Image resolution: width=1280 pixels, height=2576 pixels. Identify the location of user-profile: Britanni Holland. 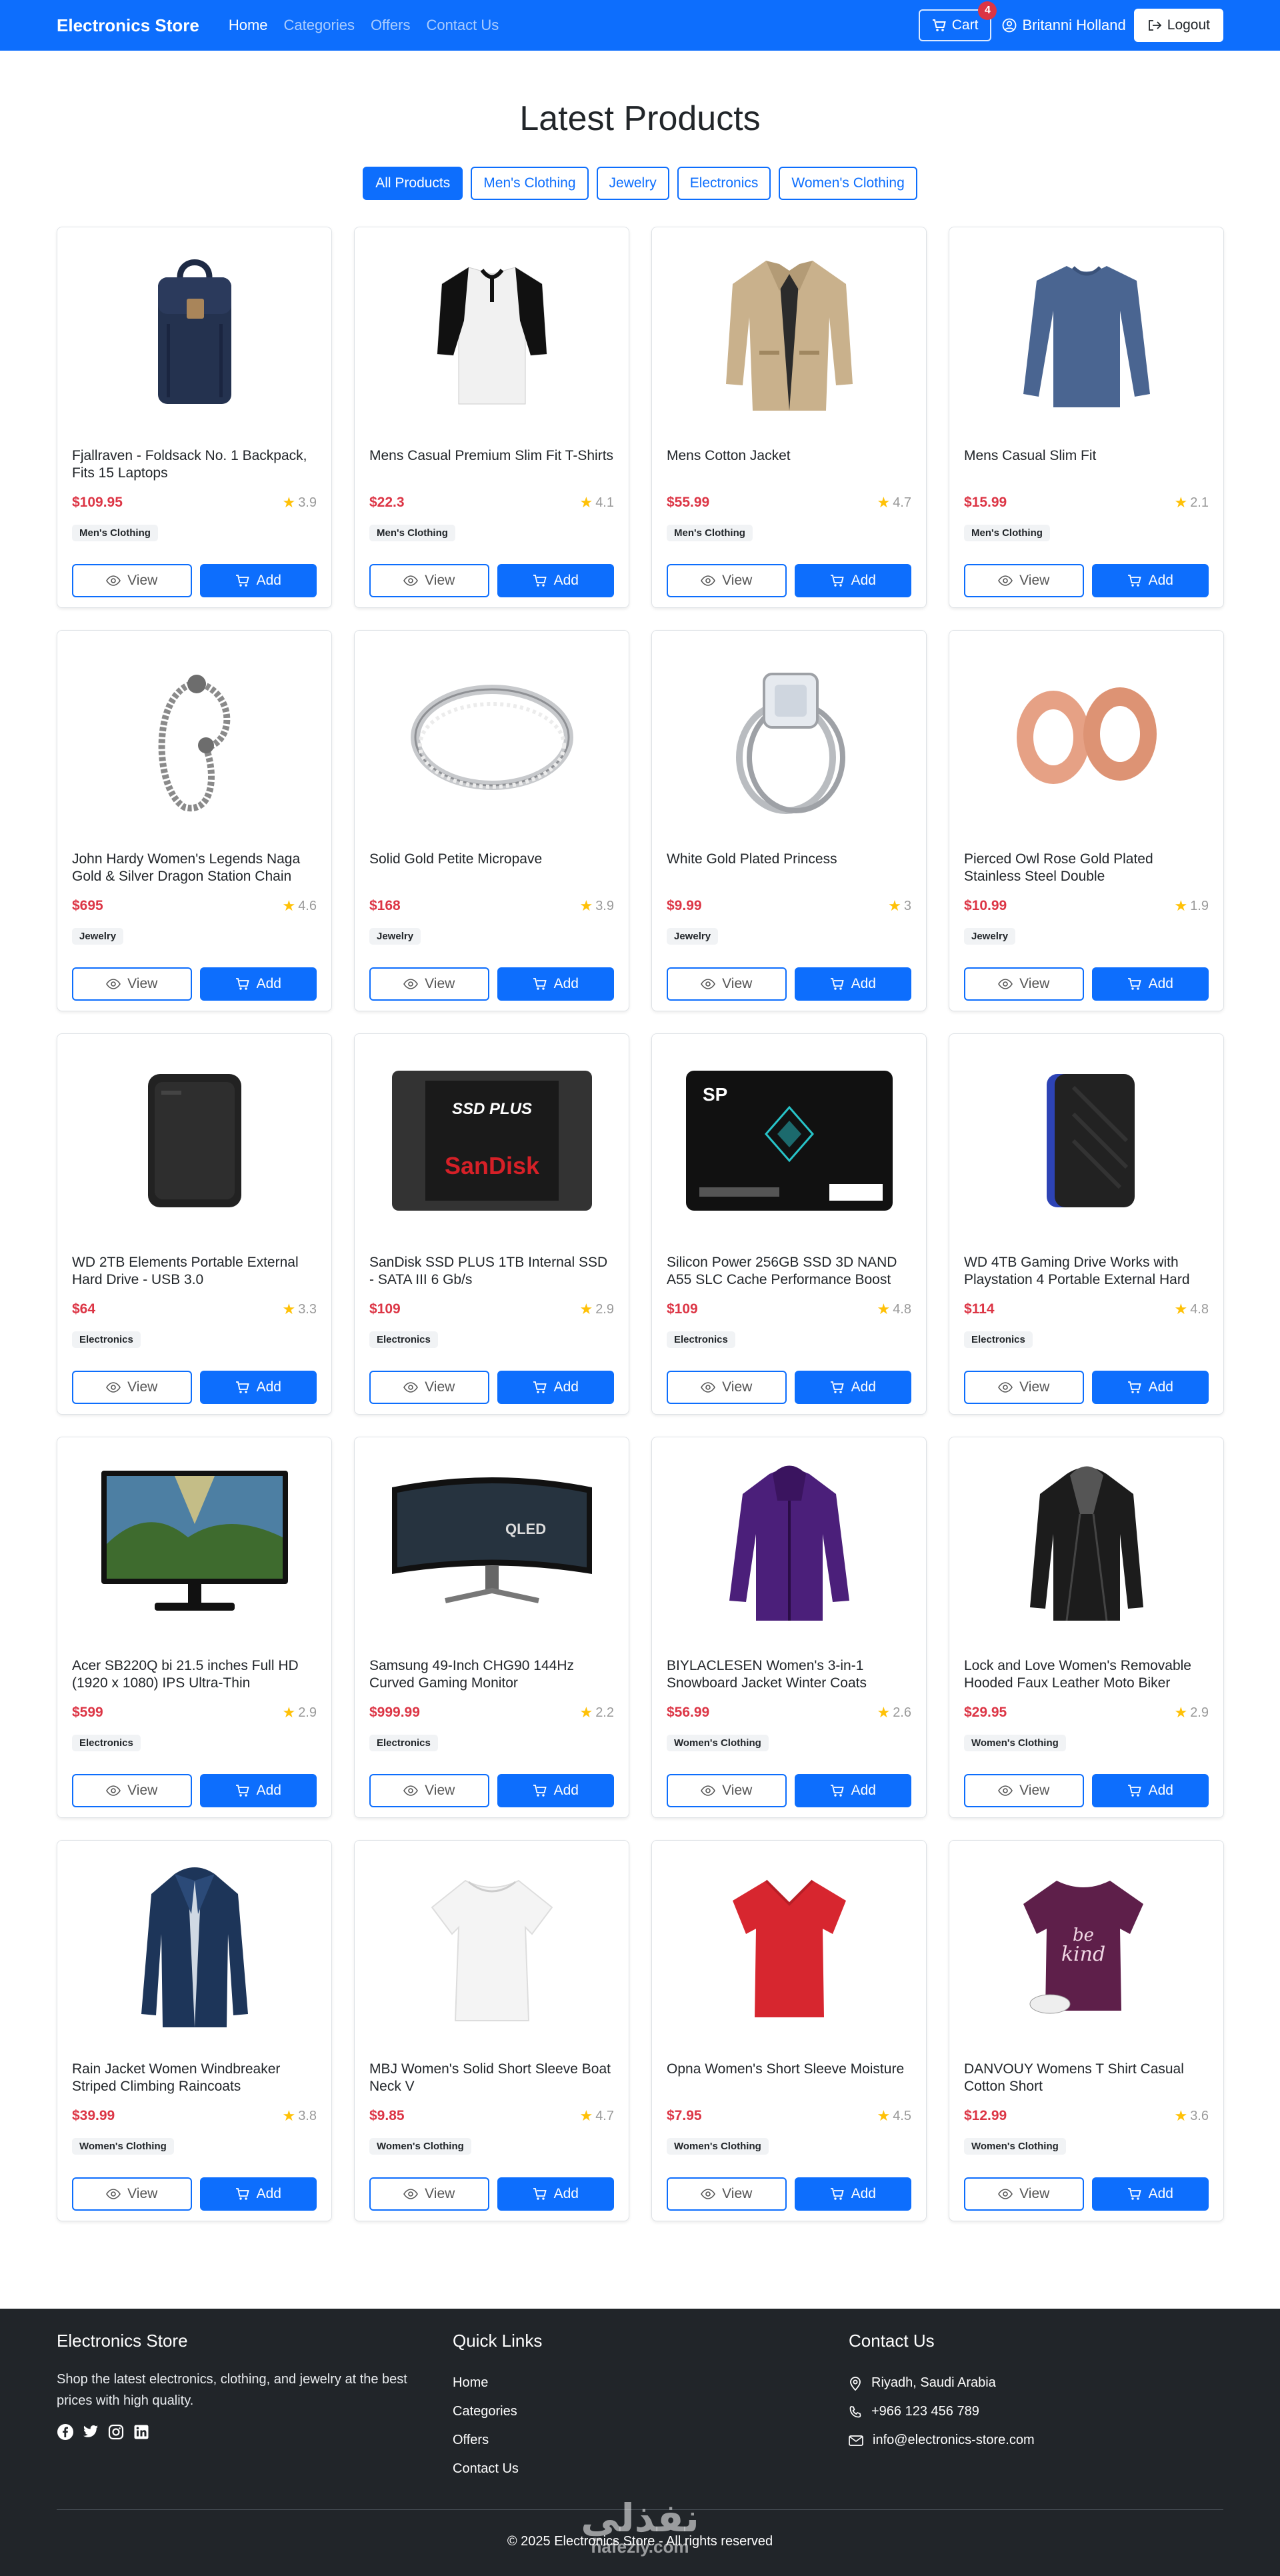
(1064, 25).